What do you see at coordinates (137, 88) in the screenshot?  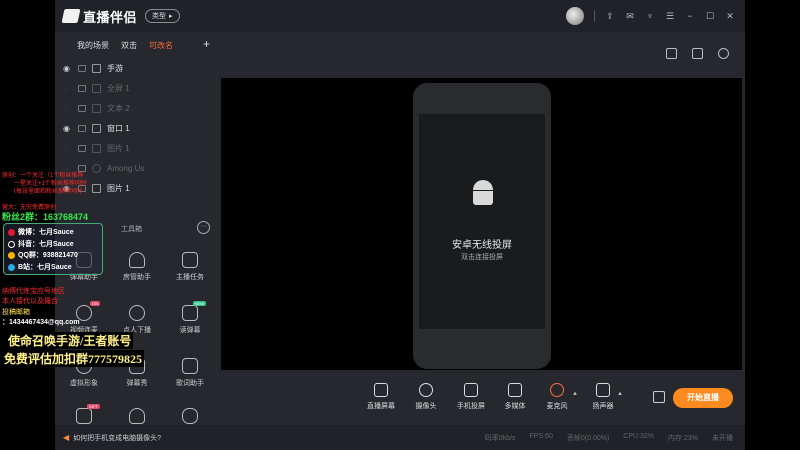 I see `source-item: ◌ 全屏 1` at bounding box center [137, 88].